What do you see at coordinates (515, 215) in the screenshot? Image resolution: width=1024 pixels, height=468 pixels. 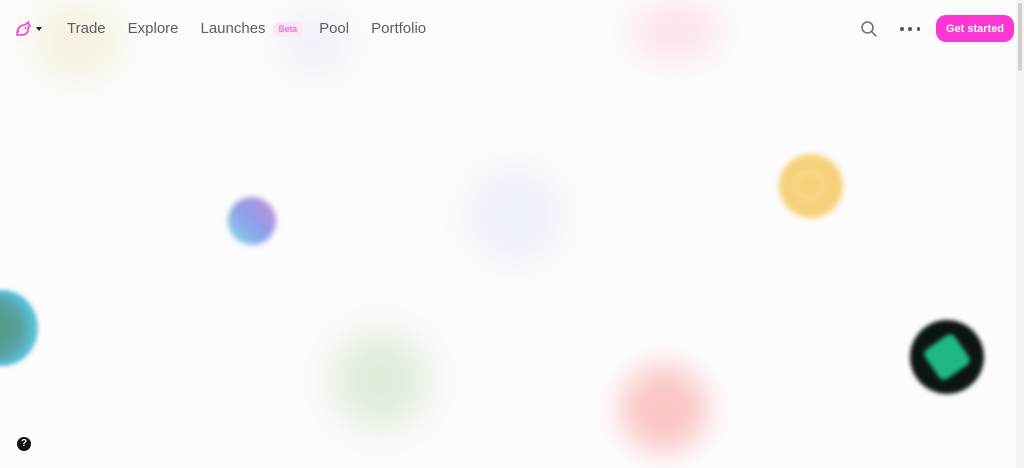 I see `bg-orb-blue` at bounding box center [515, 215].